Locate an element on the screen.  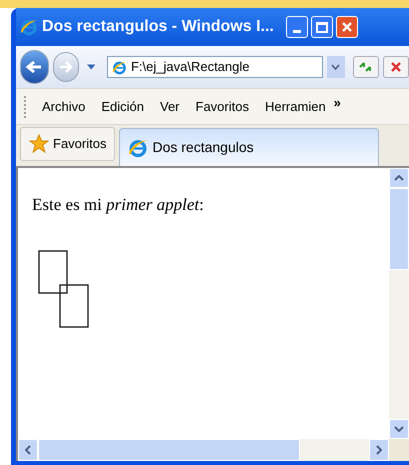
menu-item: Edición is located at coordinates (122, 106).